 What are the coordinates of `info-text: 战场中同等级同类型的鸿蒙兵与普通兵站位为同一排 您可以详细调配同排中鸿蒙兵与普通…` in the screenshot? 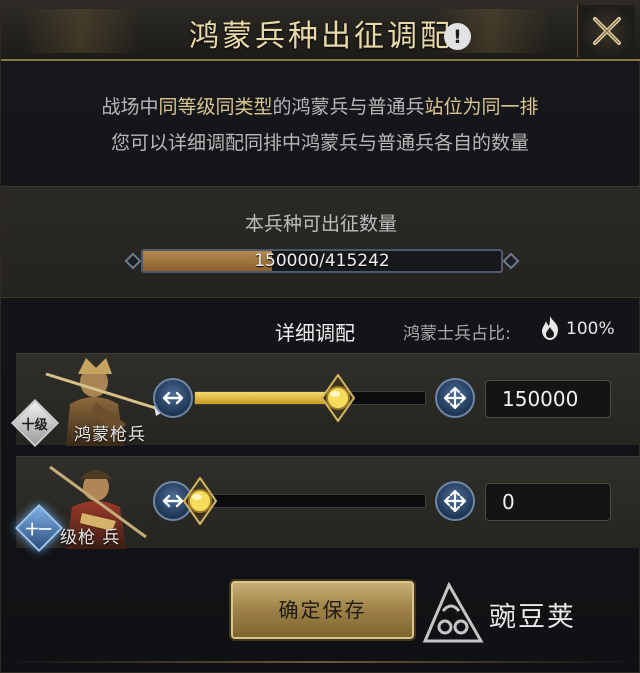 It's located at (320, 125).